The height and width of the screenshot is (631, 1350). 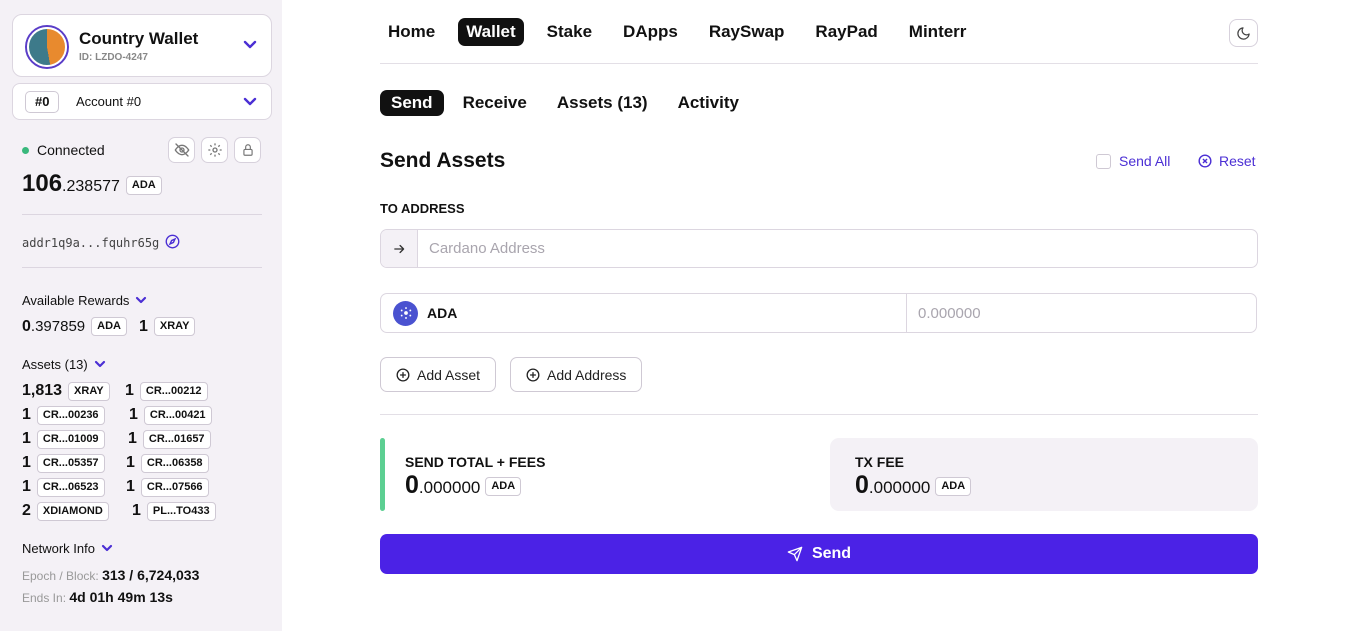 I want to click on ends-value: 4d 01h 49m 13s, so click(x=121, y=597).